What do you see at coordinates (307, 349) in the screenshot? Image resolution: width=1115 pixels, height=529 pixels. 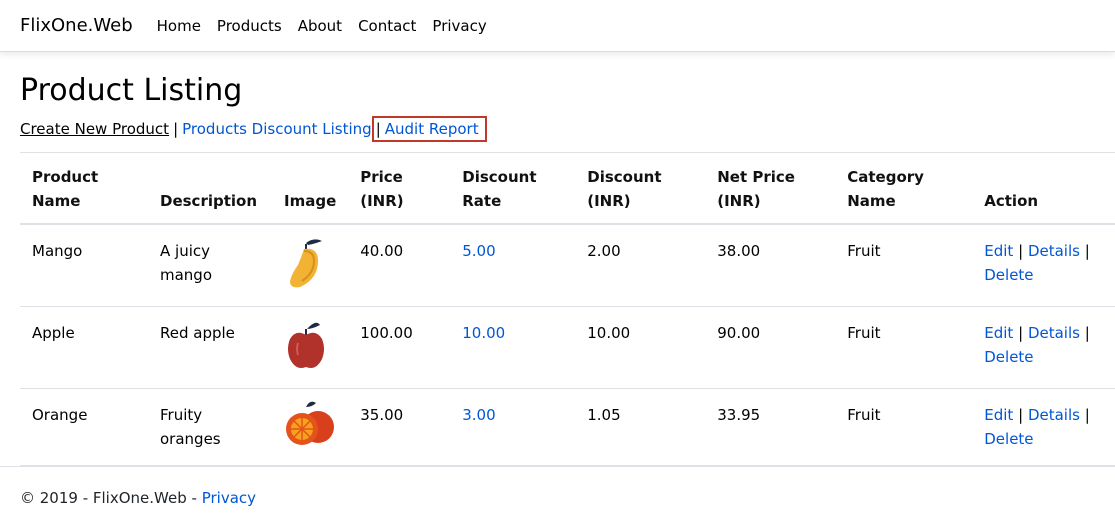 I see `apple-icon` at bounding box center [307, 349].